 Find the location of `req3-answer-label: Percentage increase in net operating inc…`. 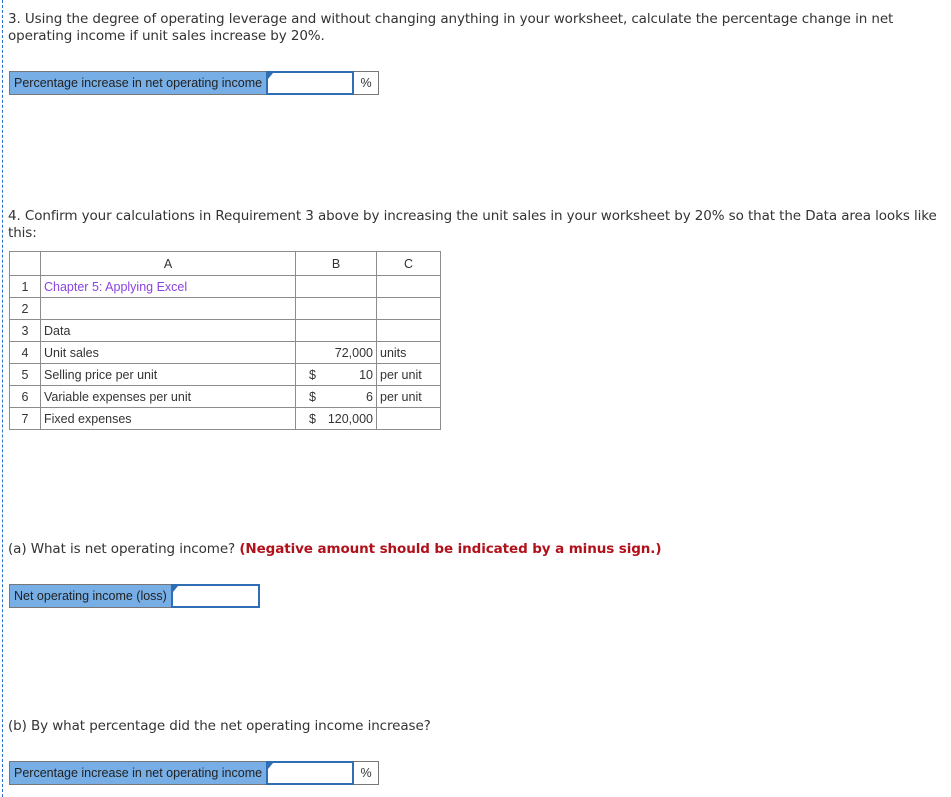

req3-answer-label: Percentage increase in net operating inc… is located at coordinates (138, 83).